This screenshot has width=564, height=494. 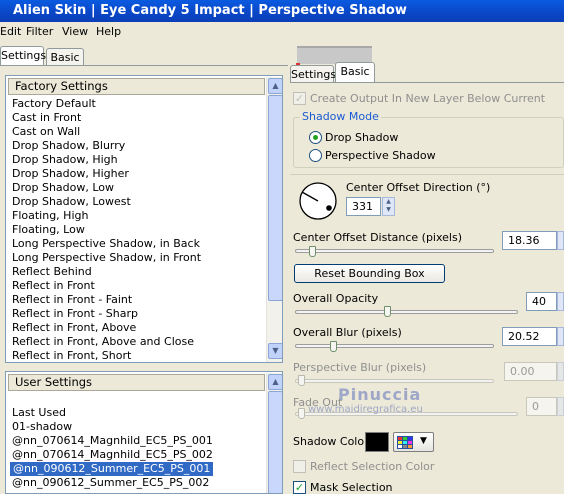 What do you see at coordinates (355, 72) in the screenshot?
I see `tab-basic-right: Basic` at bounding box center [355, 72].